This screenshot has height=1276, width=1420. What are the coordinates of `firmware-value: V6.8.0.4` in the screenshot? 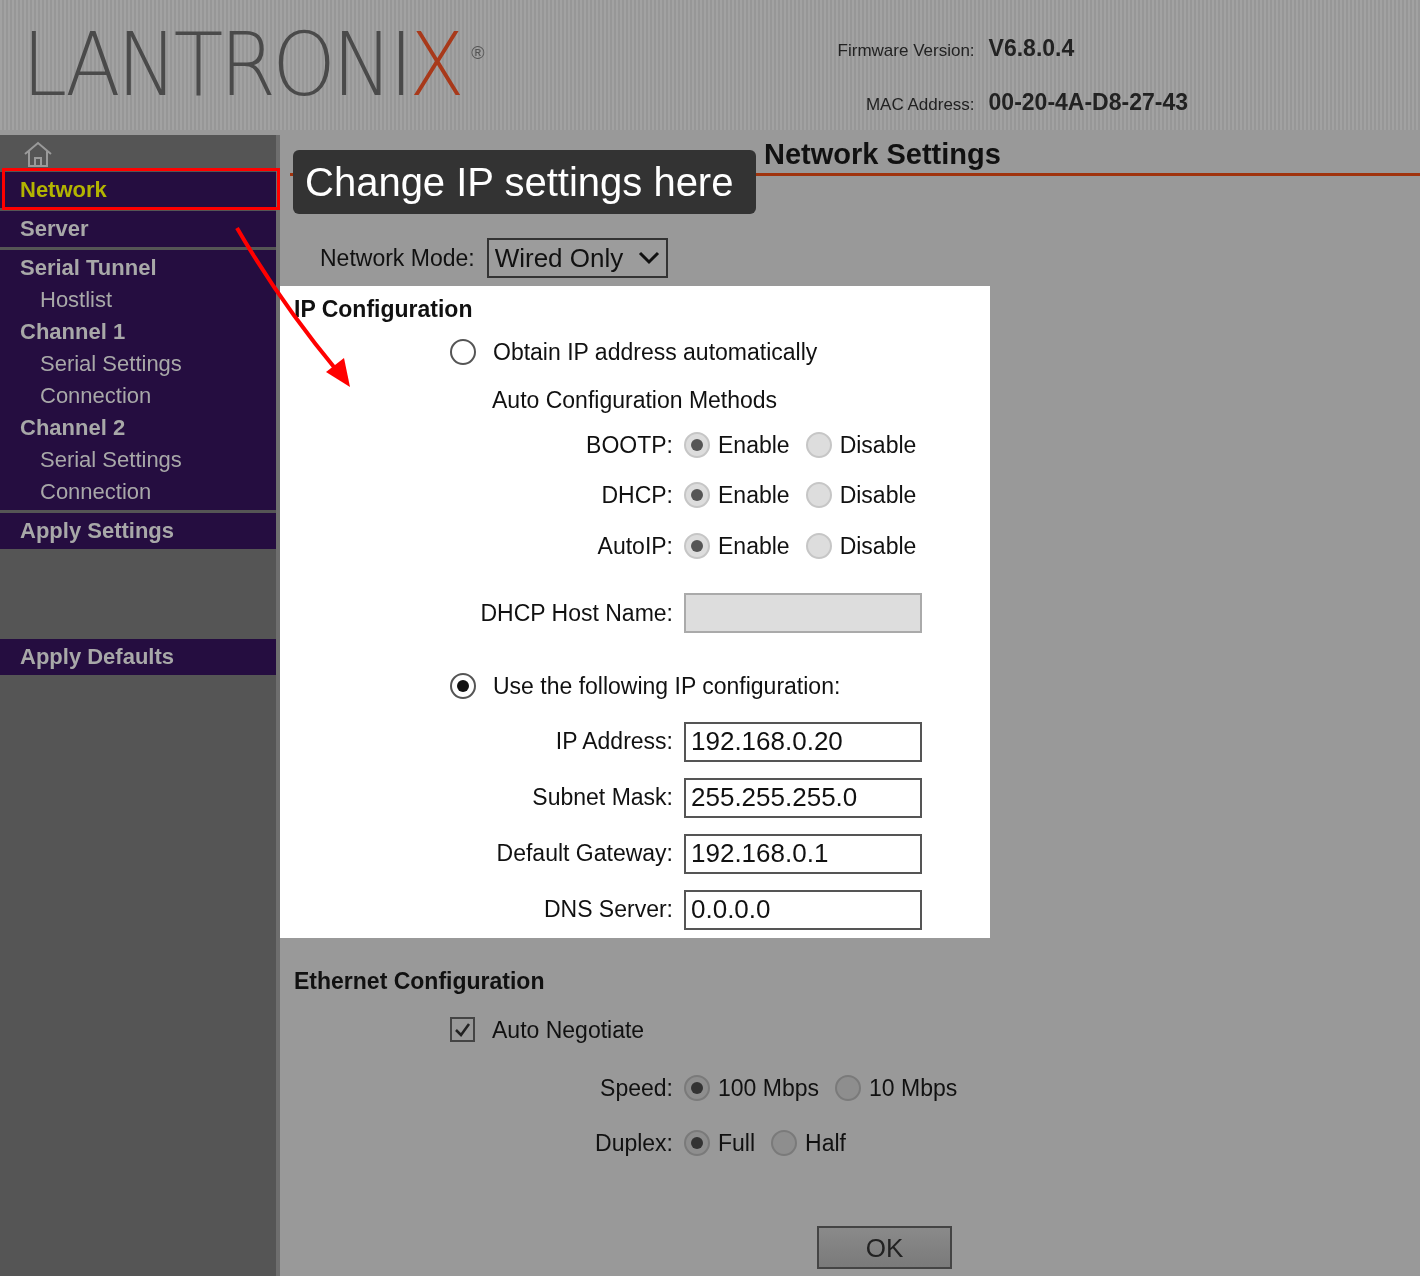 It's located at (1032, 48).